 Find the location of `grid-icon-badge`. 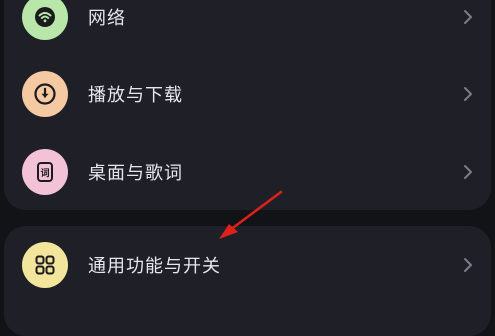

grid-icon-badge is located at coordinates (45, 265).